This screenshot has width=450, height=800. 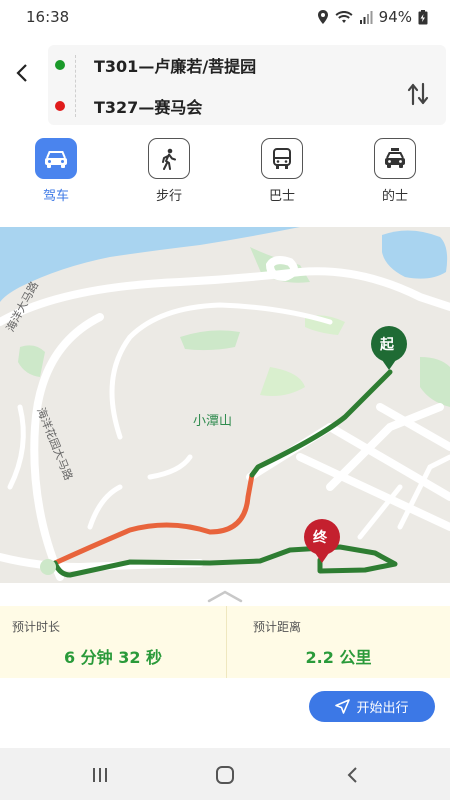 I want to click on system-navigation-bar, so click(x=225, y=774).